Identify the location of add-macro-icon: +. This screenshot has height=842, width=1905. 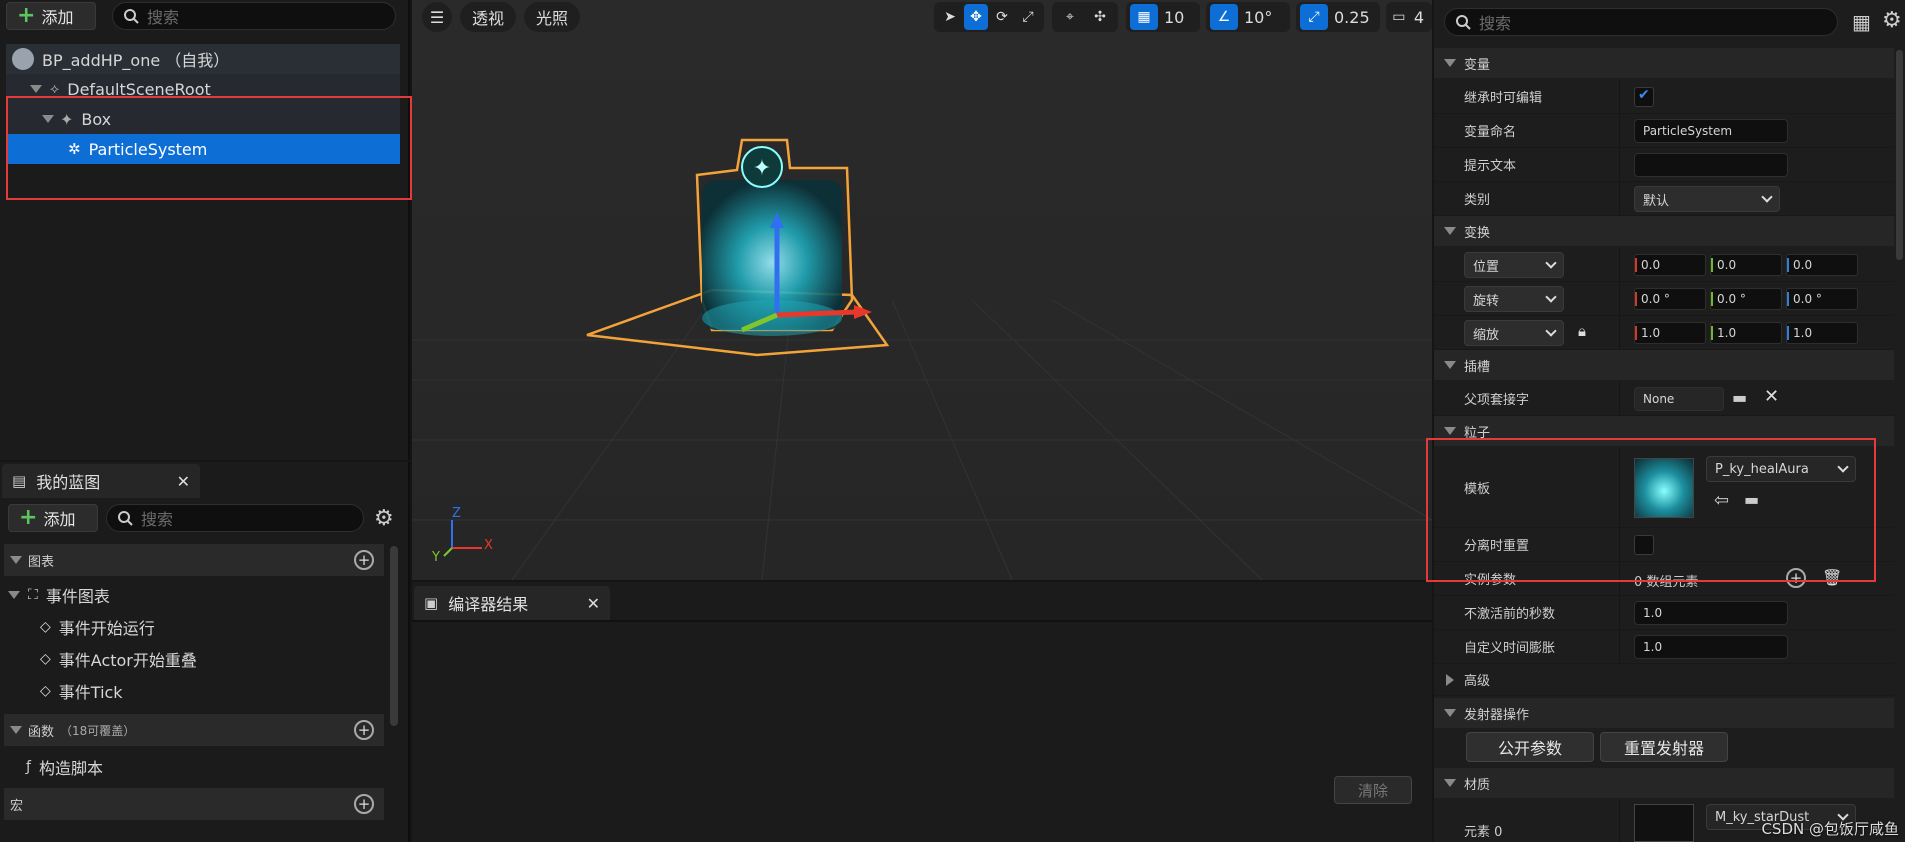
(364, 804).